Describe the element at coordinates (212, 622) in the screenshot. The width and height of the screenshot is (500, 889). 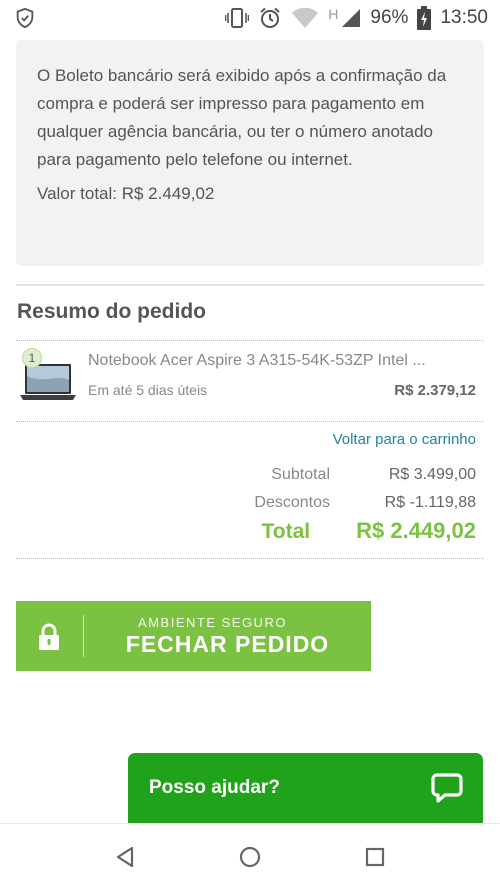
I see `secure-environment-label: AMBIENTE SEGURO` at that location.